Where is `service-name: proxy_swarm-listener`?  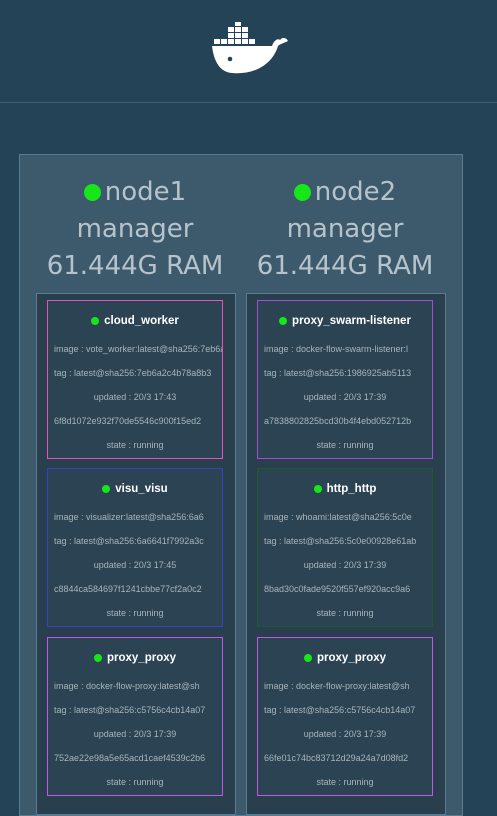
service-name: proxy_swarm-listener is located at coordinates (351, 321).